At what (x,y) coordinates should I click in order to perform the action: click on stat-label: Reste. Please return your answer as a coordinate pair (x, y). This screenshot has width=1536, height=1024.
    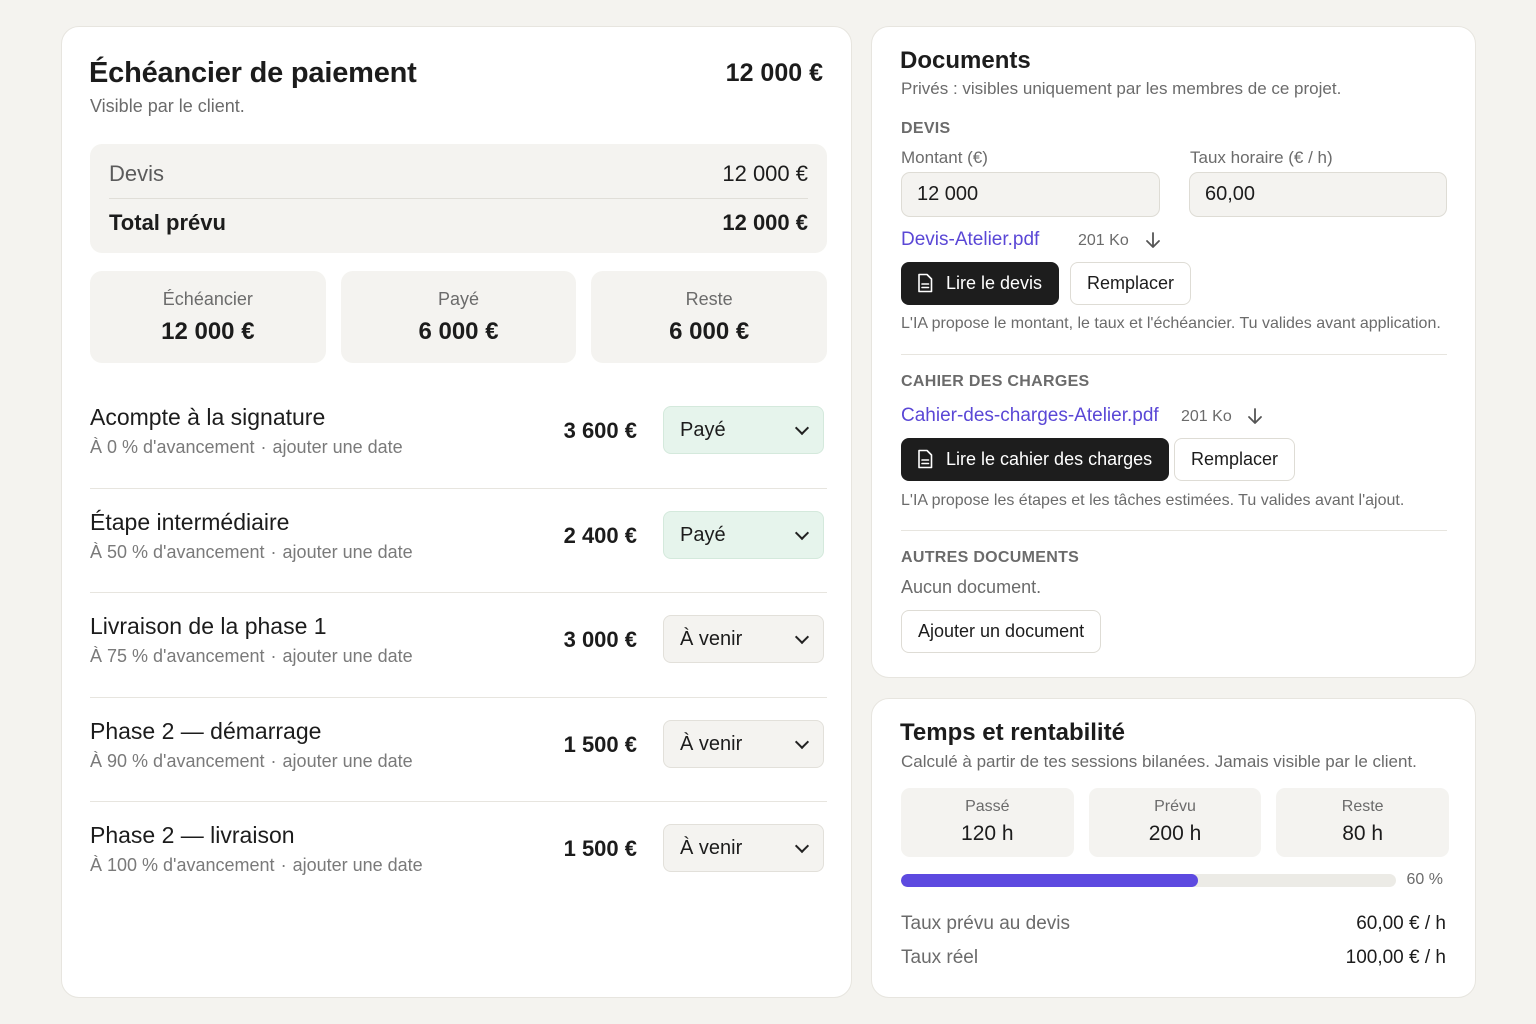
    Looking at the image, I should click on (1362, 806).